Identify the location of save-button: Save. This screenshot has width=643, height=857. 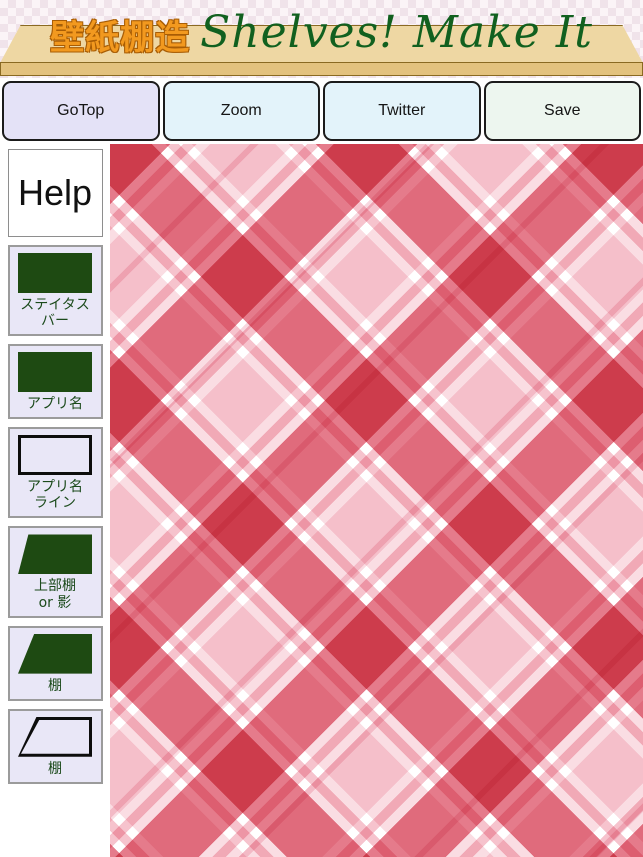
(562, 111).